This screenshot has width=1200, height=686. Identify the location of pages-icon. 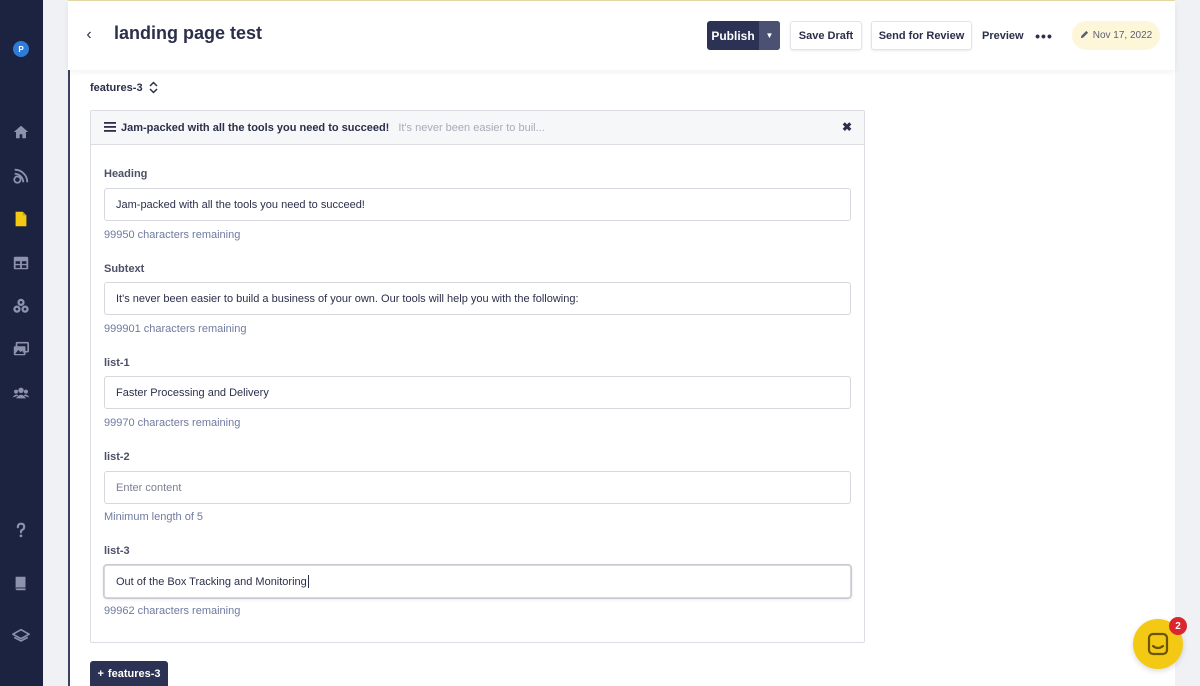
(21, 219).